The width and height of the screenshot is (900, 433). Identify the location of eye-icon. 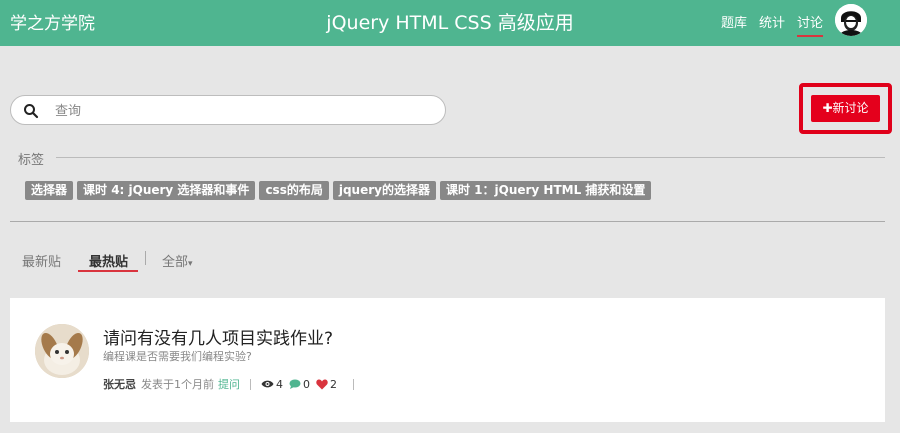
(267, 384).